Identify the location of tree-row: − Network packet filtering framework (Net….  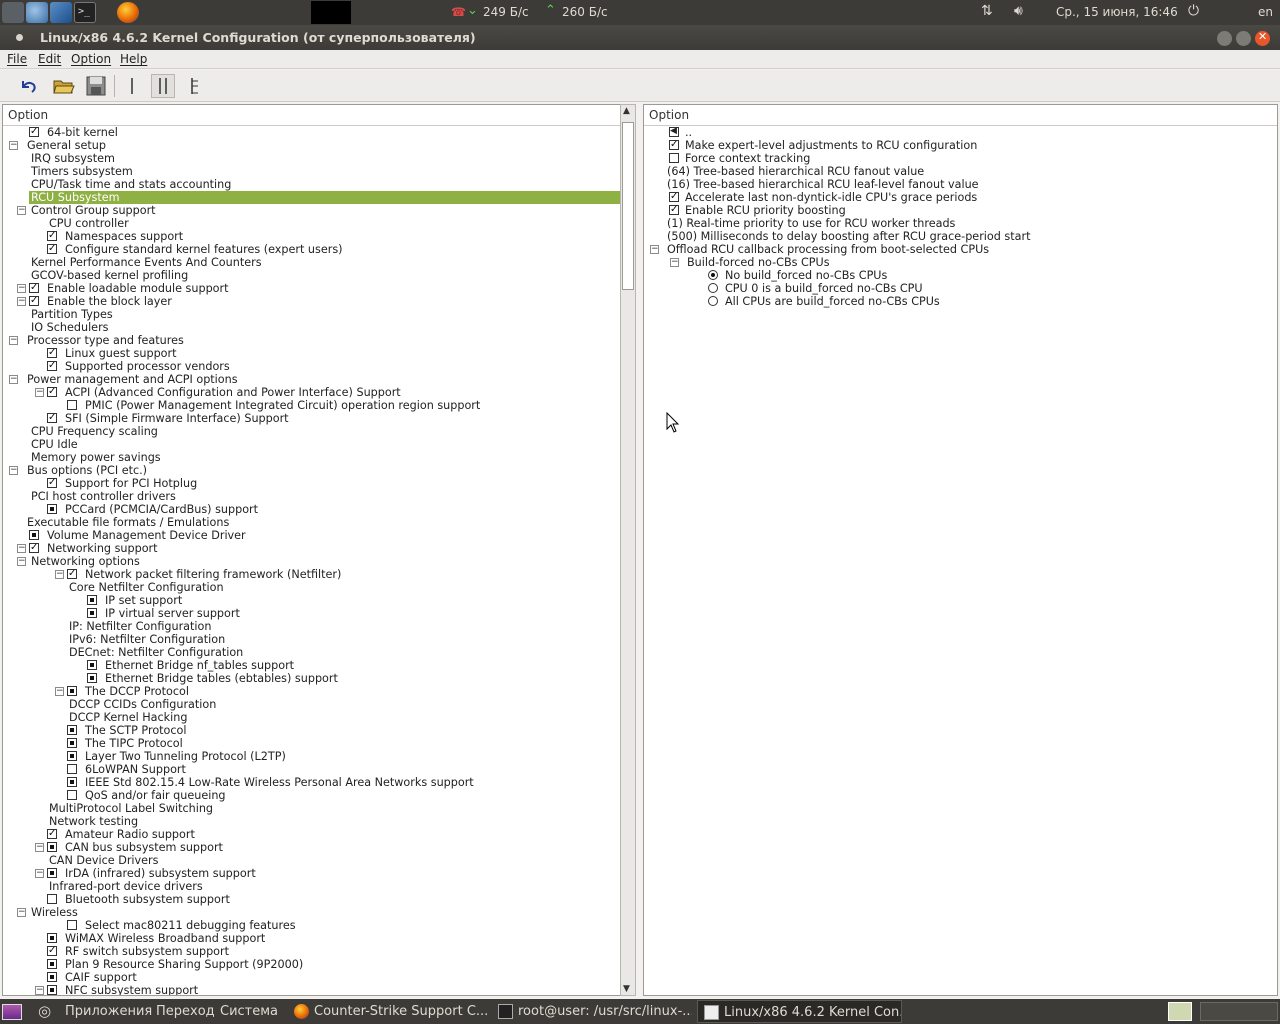
(312, 574).